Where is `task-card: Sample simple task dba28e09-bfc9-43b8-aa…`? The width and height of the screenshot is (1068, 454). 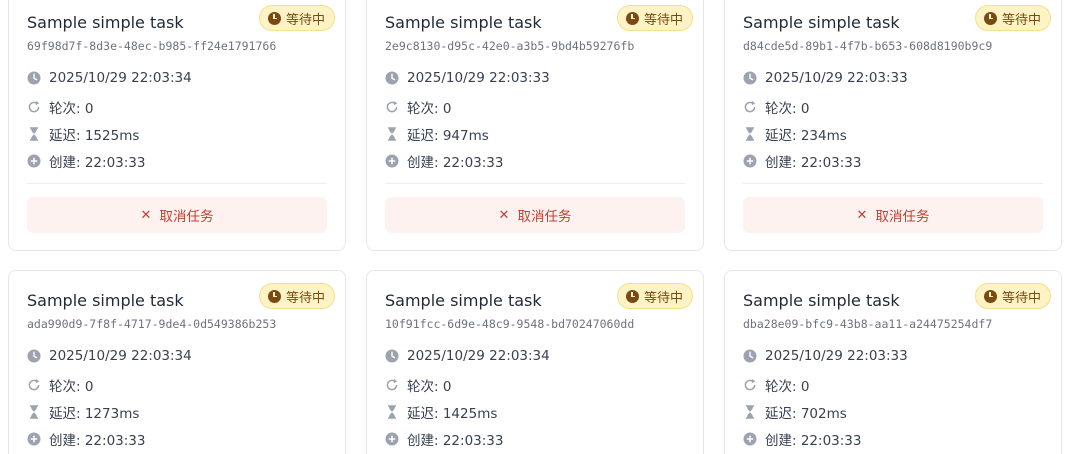
task-card: Sample simple task dba28e09-bfc9-43b8-aa… is located at coordinates (893, 362).